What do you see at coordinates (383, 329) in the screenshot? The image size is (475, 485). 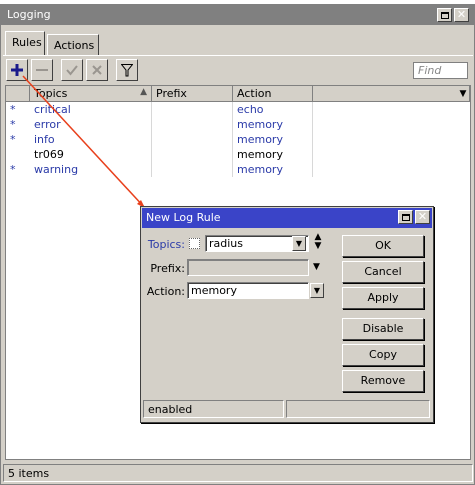 I see `disable-rule-button: Disable` at bounding box center [383, 329].